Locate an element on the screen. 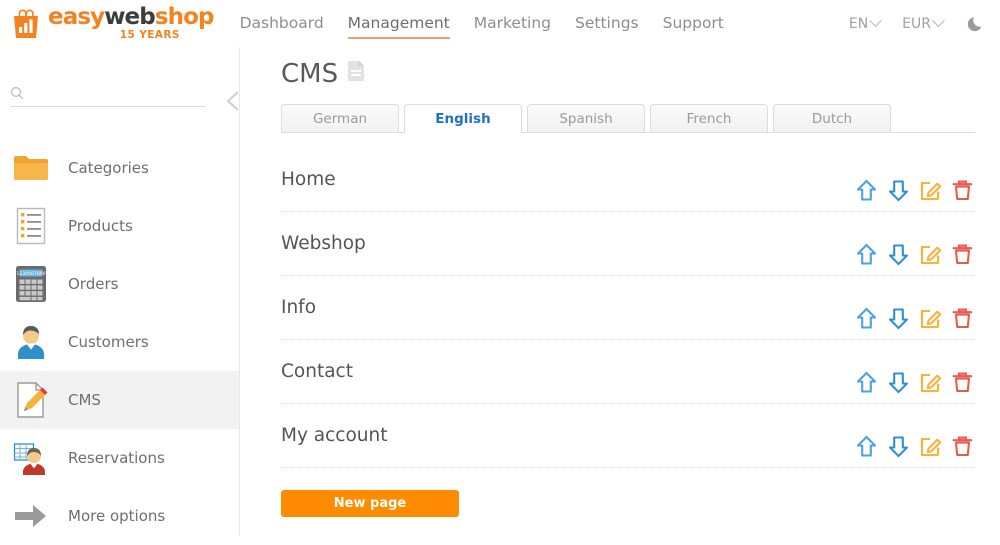 The height and width of the screenshot is (545, 1000). page-title-text: CMS is located at coordinates (310, 74).